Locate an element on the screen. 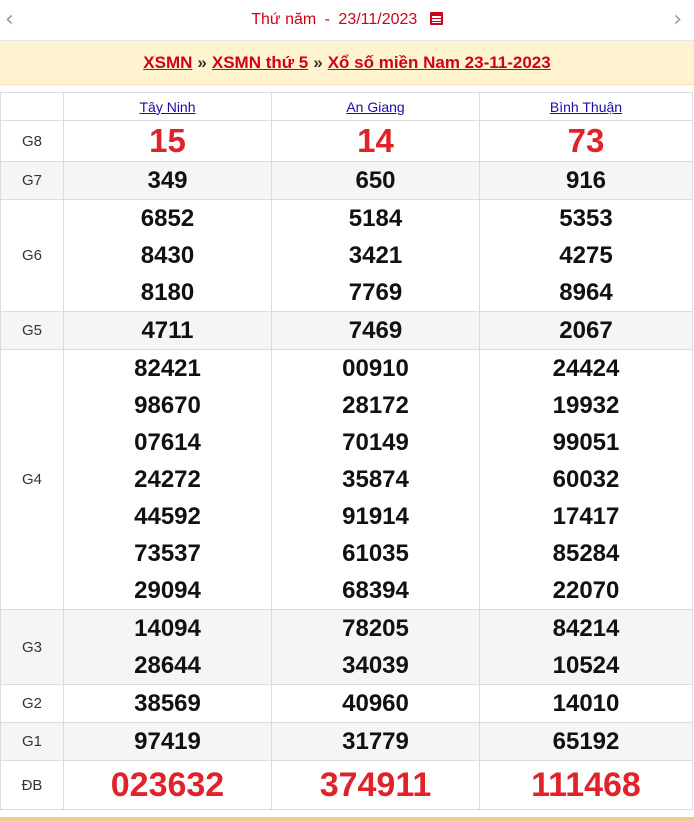  prize-number: 111468 is located at coordinates (586, 785).